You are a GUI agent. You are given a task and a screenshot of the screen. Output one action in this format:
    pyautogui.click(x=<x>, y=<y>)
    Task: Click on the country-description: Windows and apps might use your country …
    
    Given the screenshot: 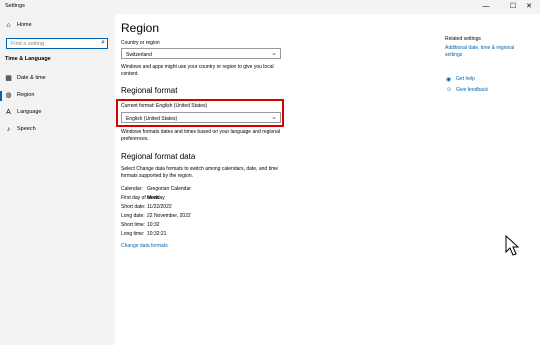 What is the action you would take?
    pyautogui.click(x=197, y=70)
    